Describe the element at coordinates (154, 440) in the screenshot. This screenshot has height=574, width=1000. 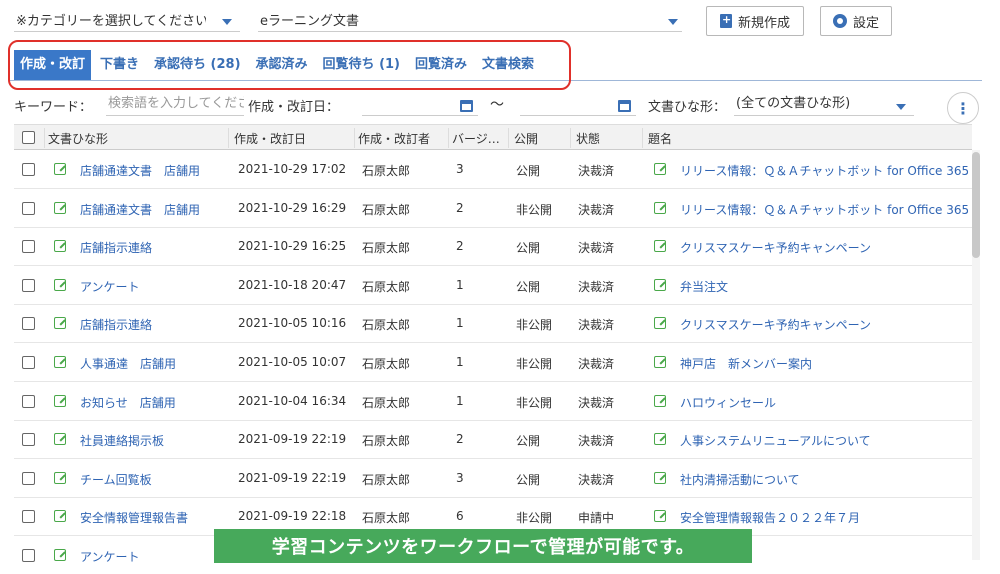
I see `row-template: 社員連絡掲示板` at that location.